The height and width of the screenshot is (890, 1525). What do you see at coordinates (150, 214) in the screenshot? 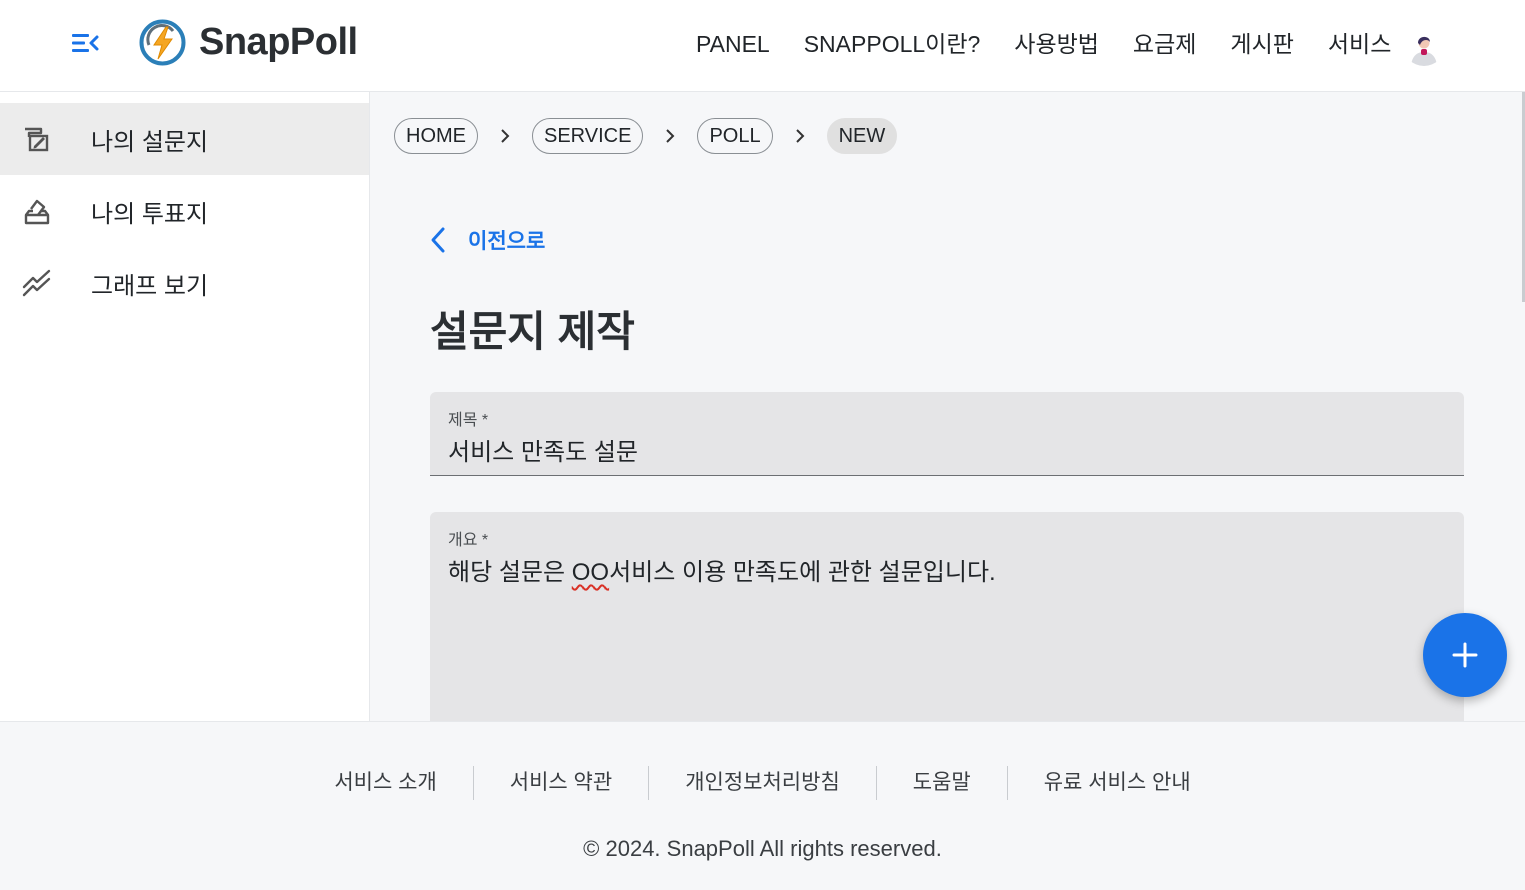
I see `sidebar-item-label: 나의 투표지` at bounding box center [150, 214].